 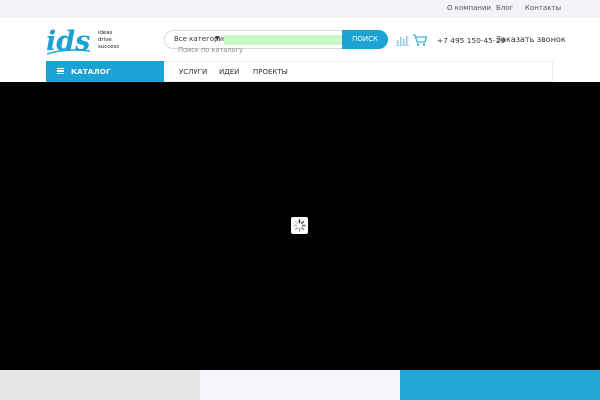 What do you see at coordinates (504, 8) in the screenshot?
I see `top-link-blog: Блог` at bounding box center [504, 8].